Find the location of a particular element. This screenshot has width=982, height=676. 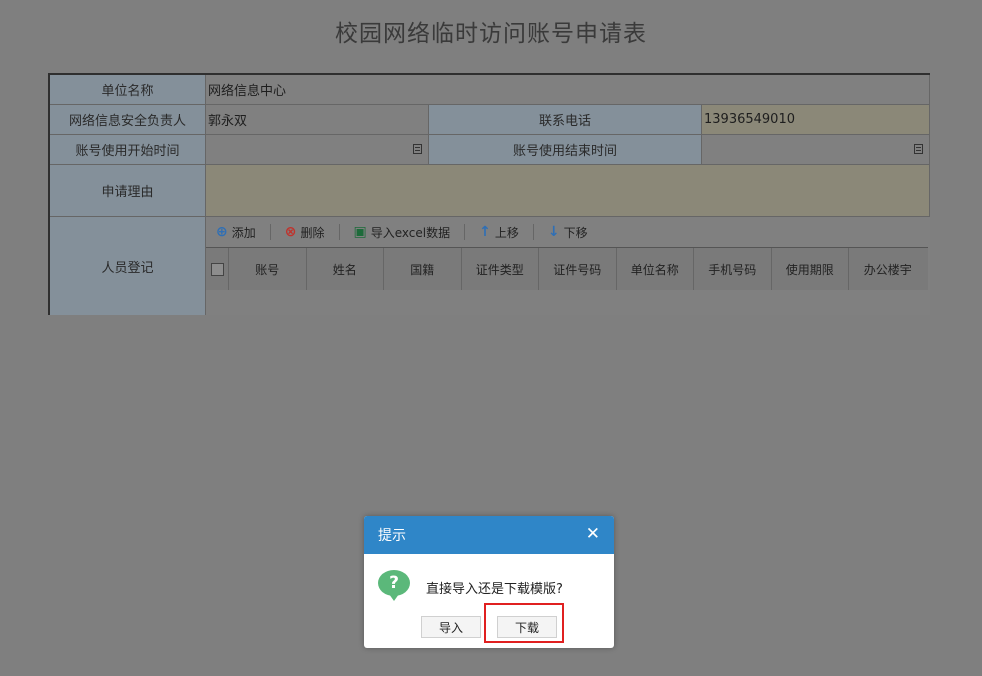

end-time-label: 账号使用结束时间 is located at coordinates (565, 150).